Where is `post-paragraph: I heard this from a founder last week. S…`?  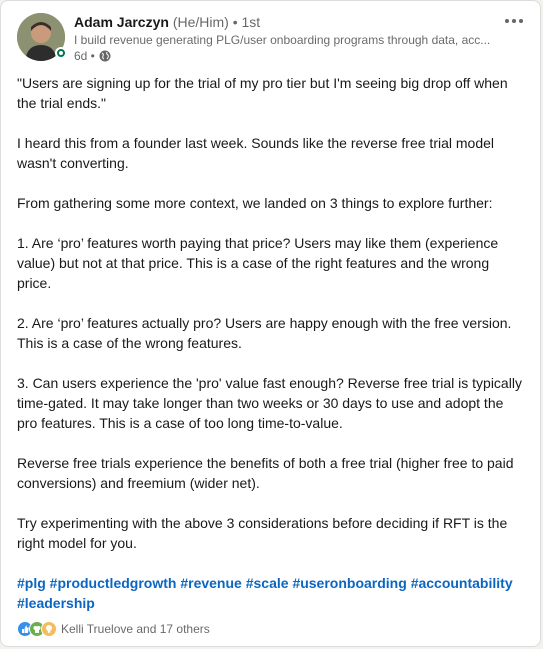 post-paragraph: I heard this from a founder last week. S… is located at coordinates (256, 153).